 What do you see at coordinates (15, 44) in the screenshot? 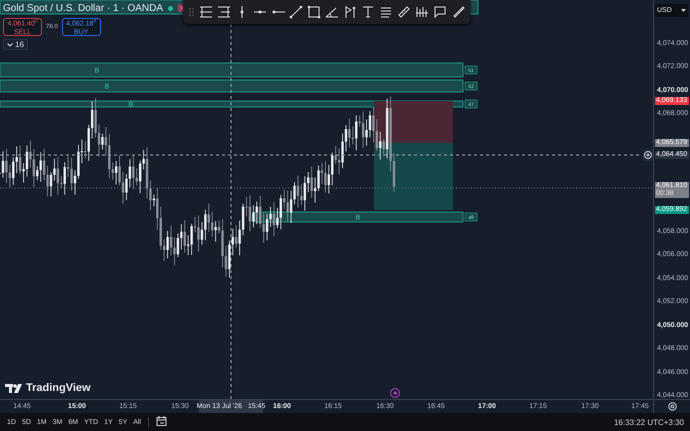
I see `indicators-toggle: 16` at bounding box center [15, 44].